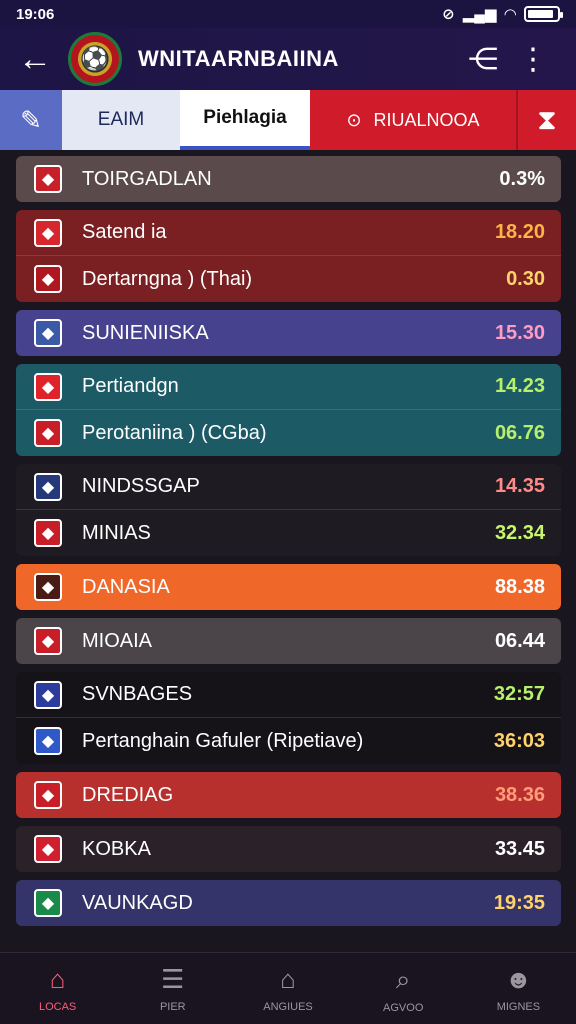 This screenshot has height=1024, width=576. Describe the element at coordinates (403, 1007) in the screenshot. I see `nav-label: AGVOO` at that location.